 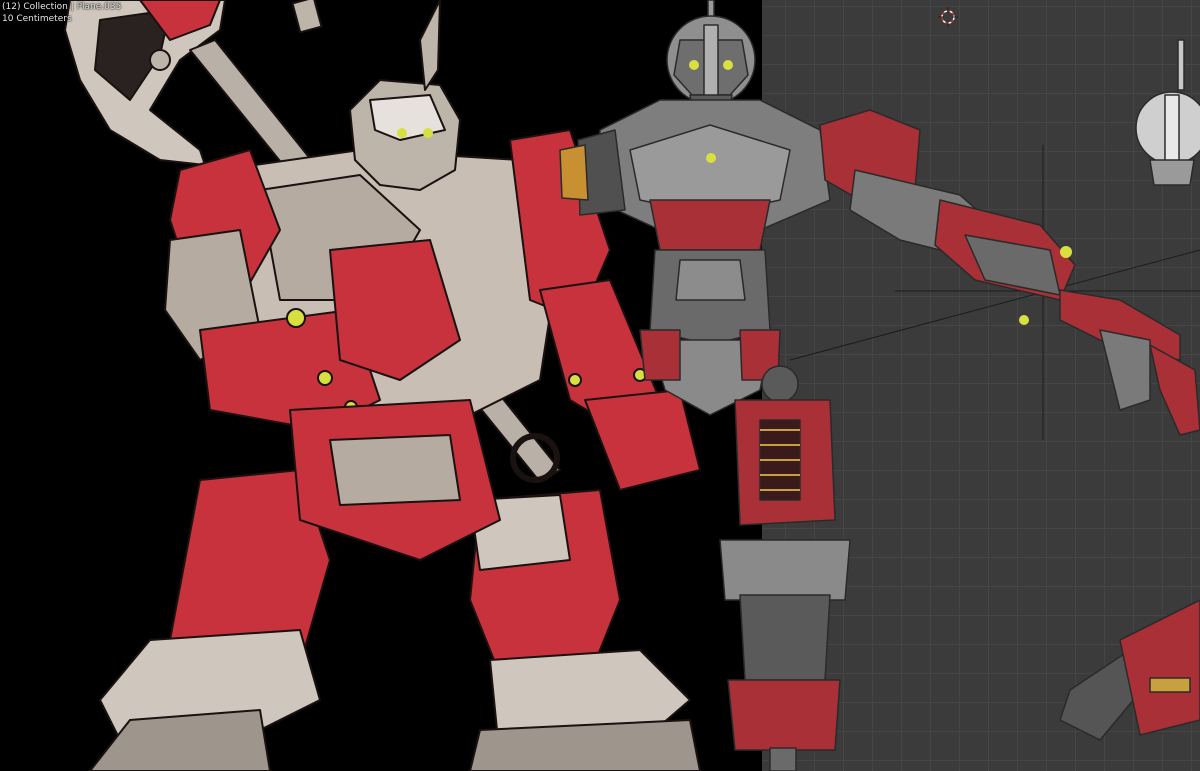 What do you see at coordinates (785, 568) in the screenshot?
I see `model-leg` at bounding box center [785, 568].